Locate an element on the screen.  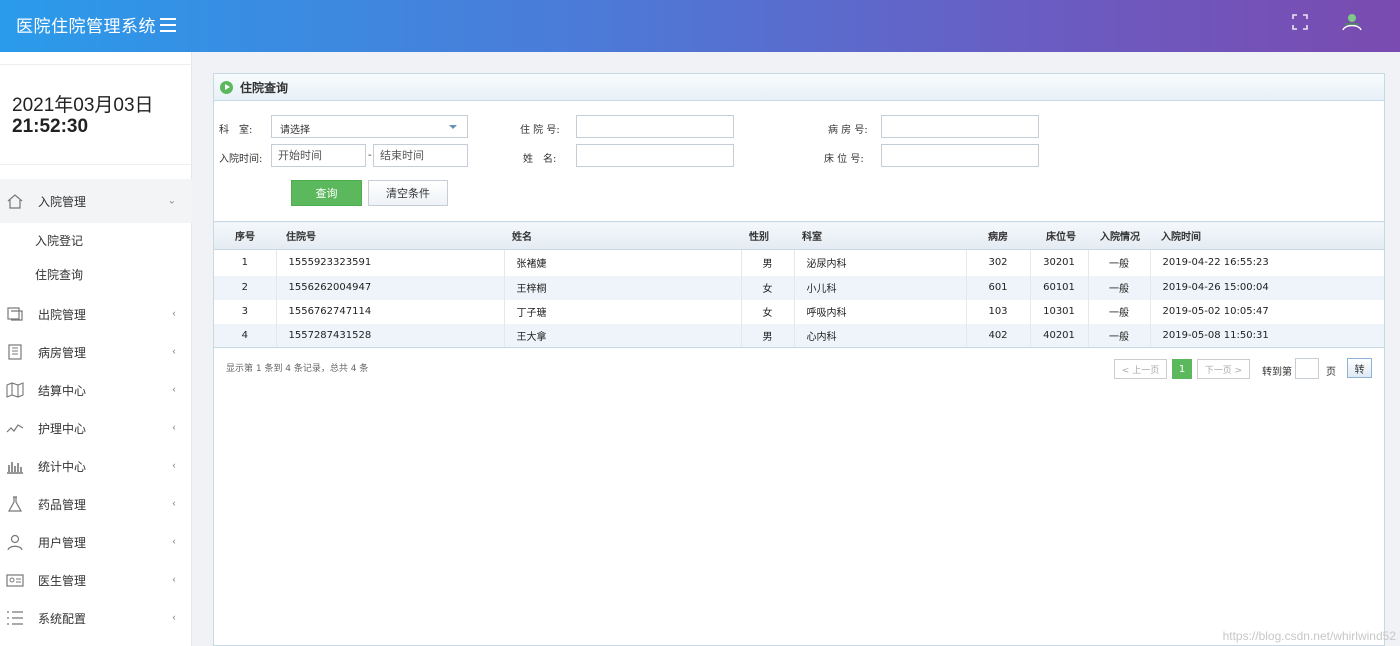
exit-icon is located at coordinates (15, 314).